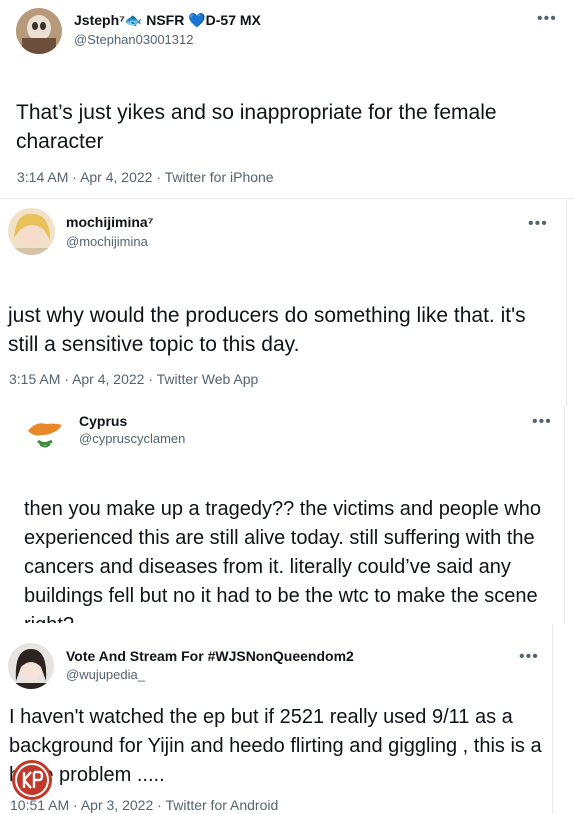 The width and height of the screenshot is (574, 814). What do you see at coordinates (221, 805) in the screenshot?
I see `tweet-source: Twitter for Android` at bounding box center [221, 805].